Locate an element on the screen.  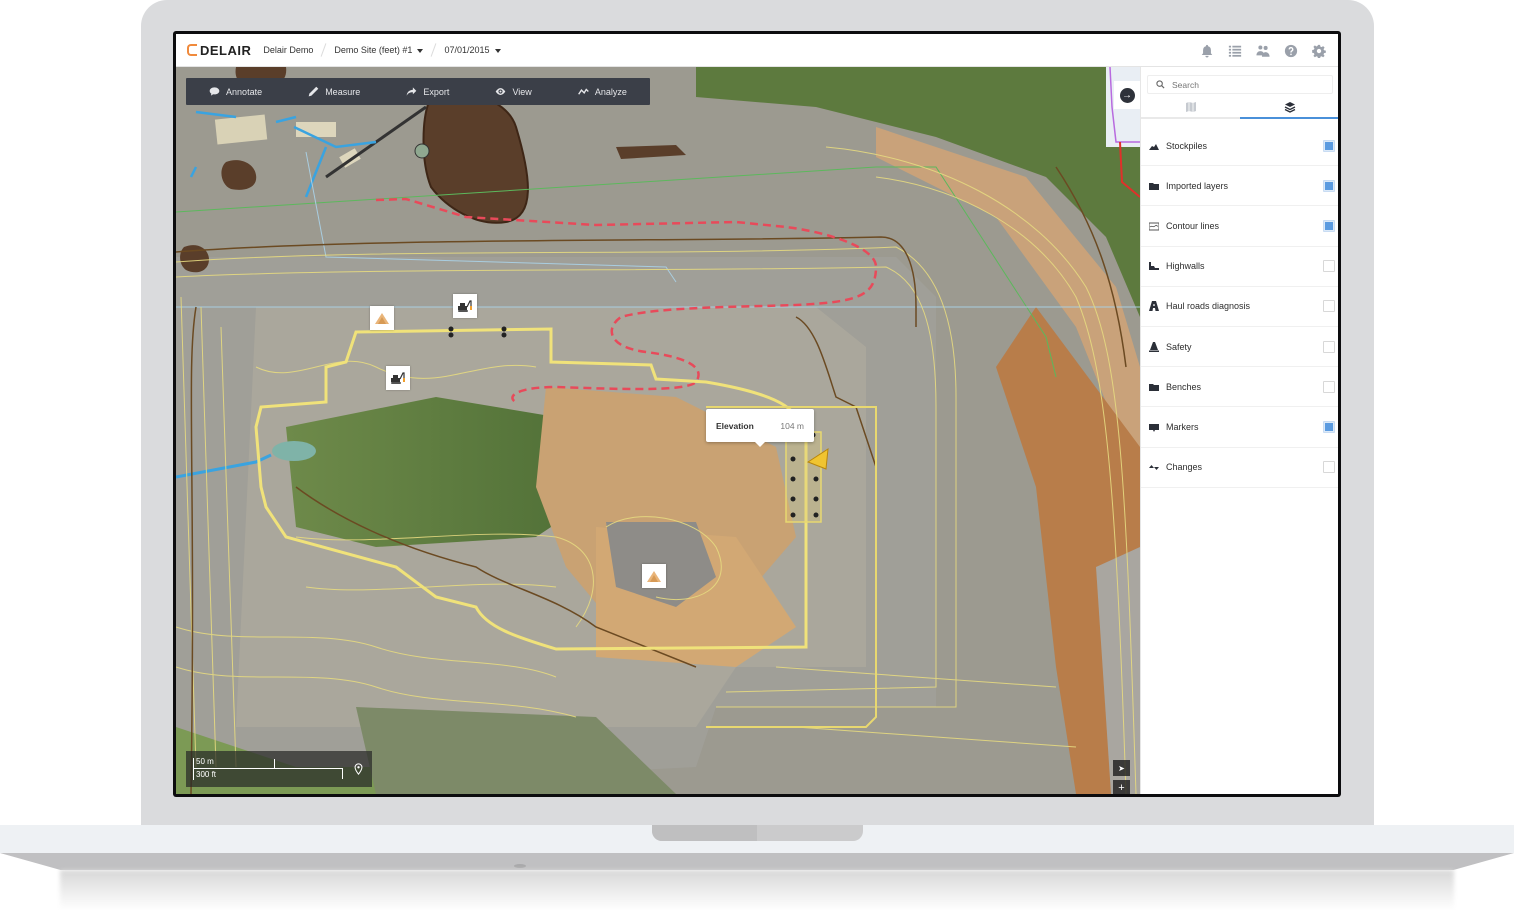
export-button: Export is located at coordinates (427, 91).